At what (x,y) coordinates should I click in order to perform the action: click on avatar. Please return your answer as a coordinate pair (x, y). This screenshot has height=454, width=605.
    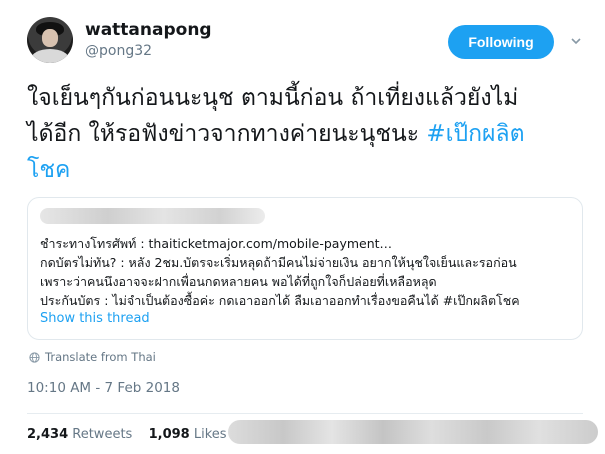
    Looking at the image, I should click on (50, 40).